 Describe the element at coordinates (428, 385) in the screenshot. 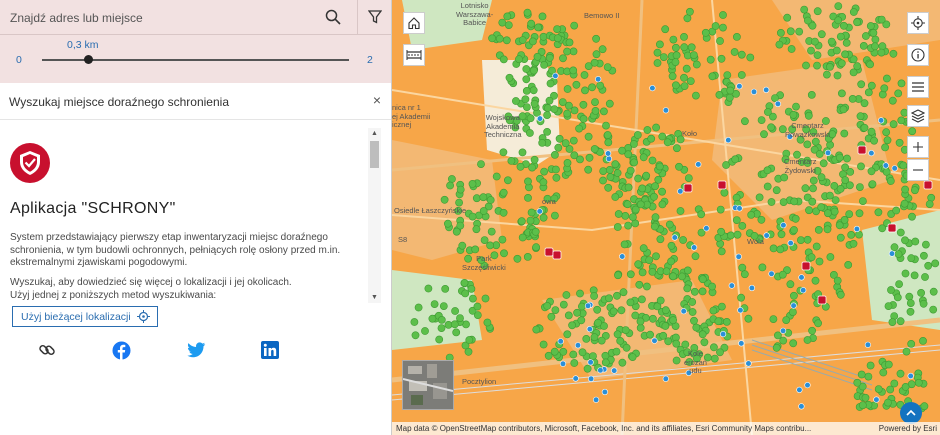

I see `basemap-toggle` at that location.